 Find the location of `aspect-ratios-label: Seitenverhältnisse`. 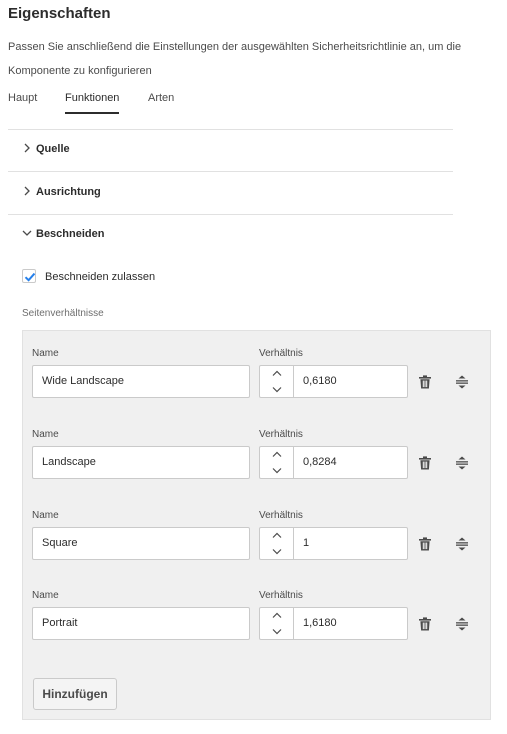

aspect-ratios-label: Seitenverhältnisse is located at coordinates (63, 313).